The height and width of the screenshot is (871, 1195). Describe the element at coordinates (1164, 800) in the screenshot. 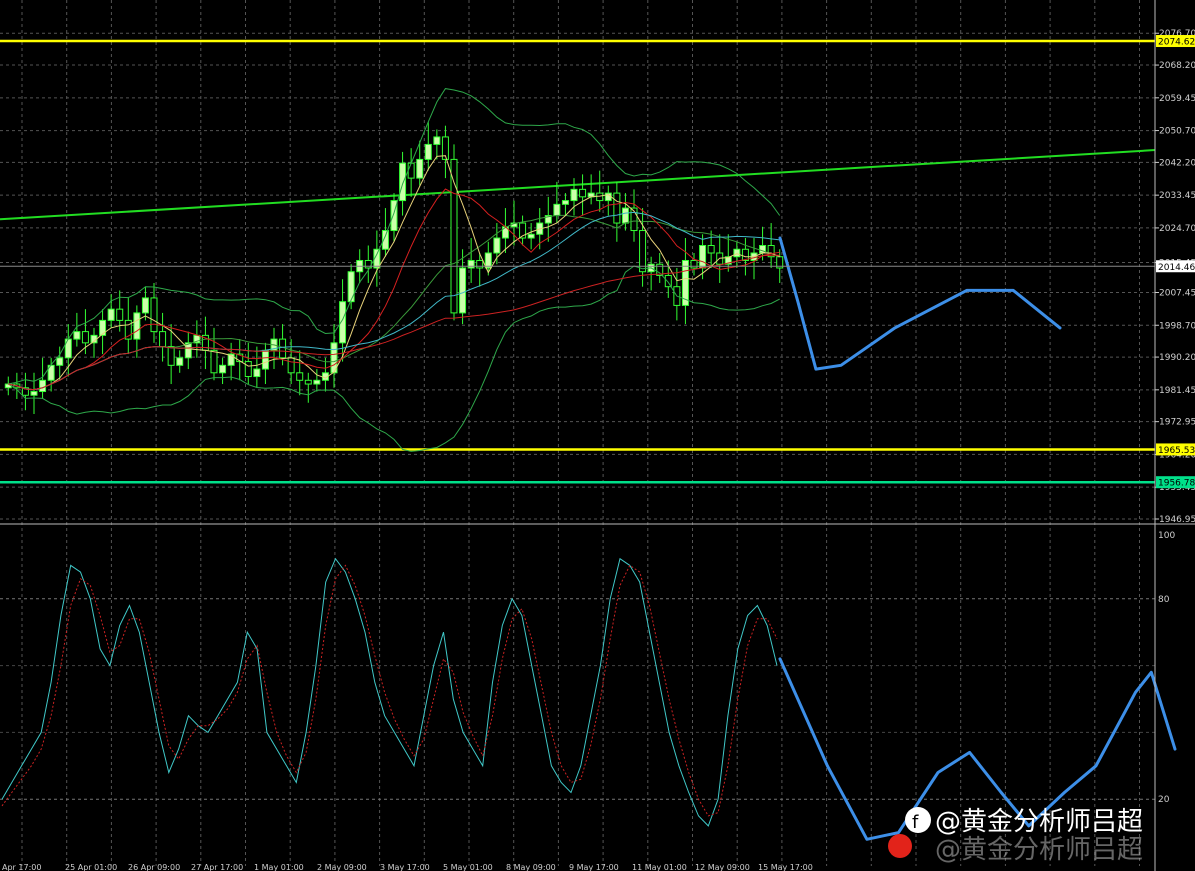

I see `osc-tick-label: 20` at that location.